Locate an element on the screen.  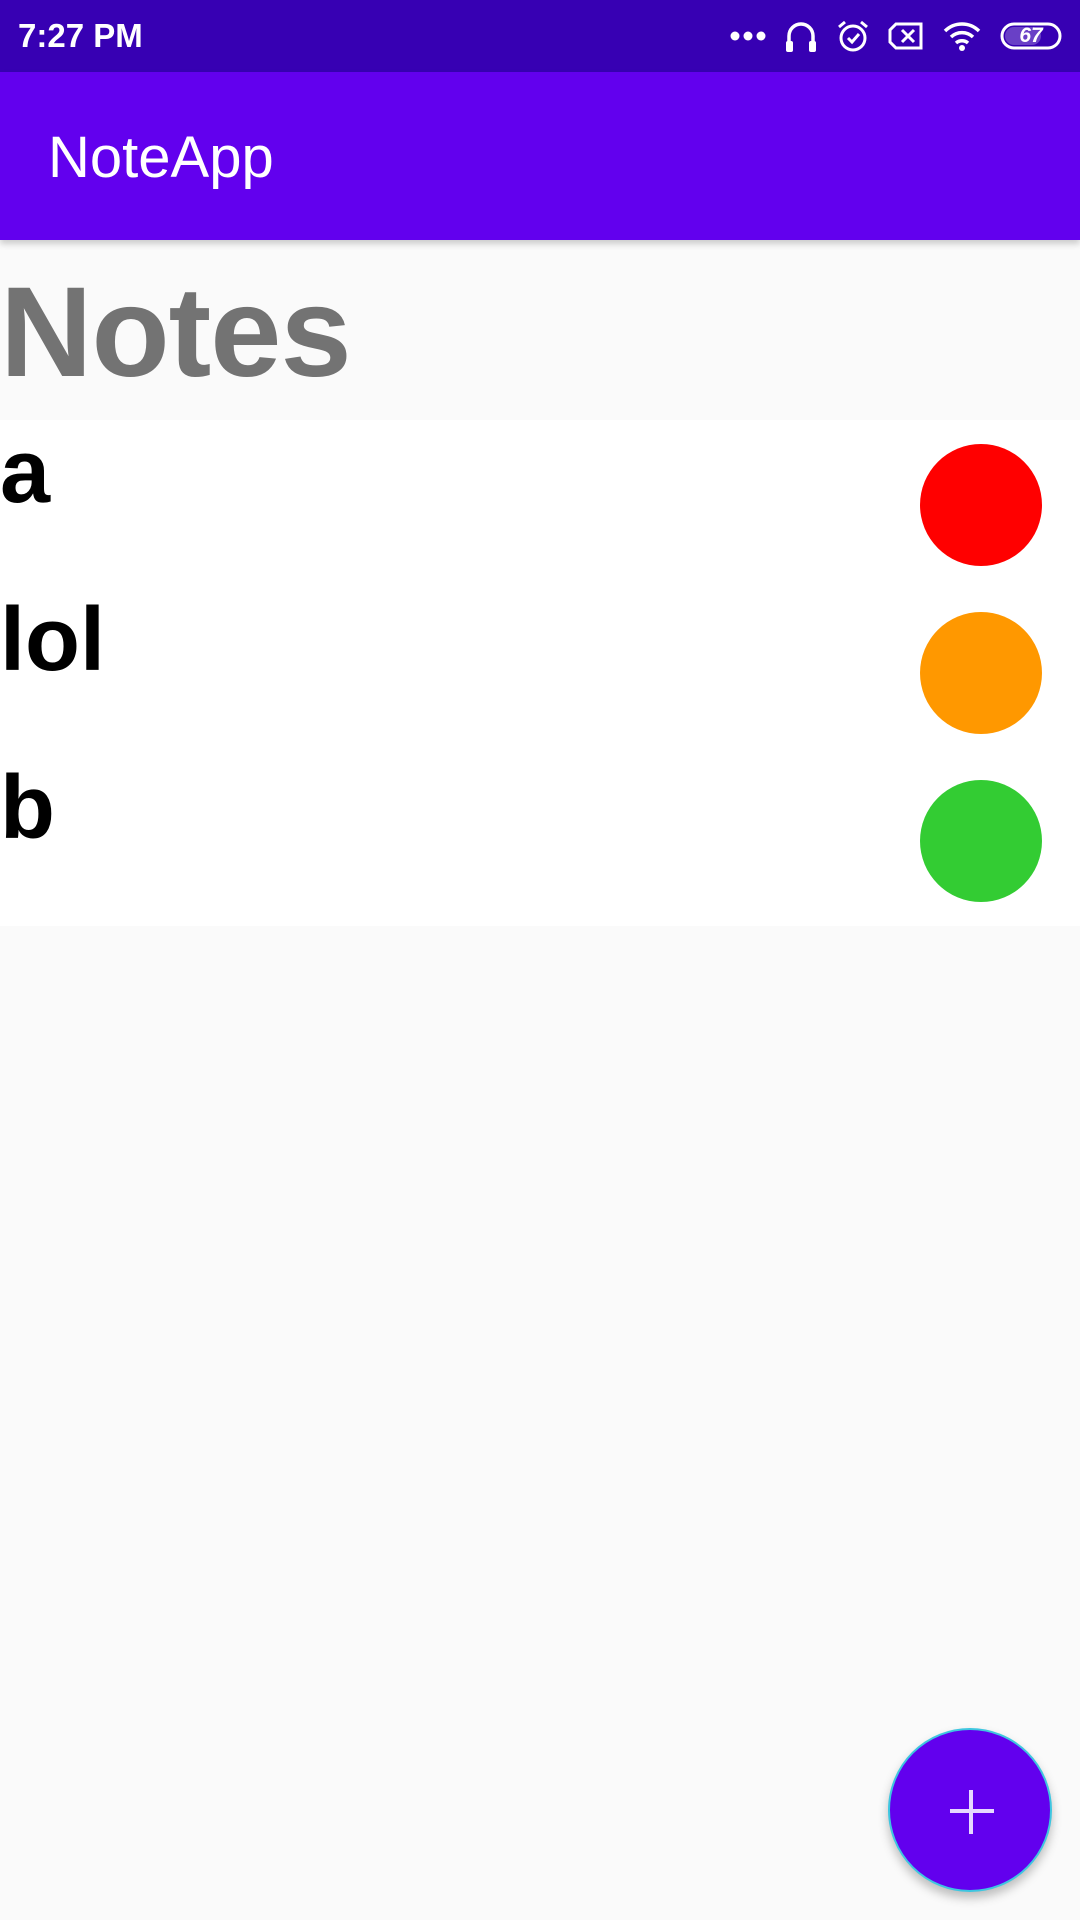
wifi-icon is located at coordinates (962, 36).